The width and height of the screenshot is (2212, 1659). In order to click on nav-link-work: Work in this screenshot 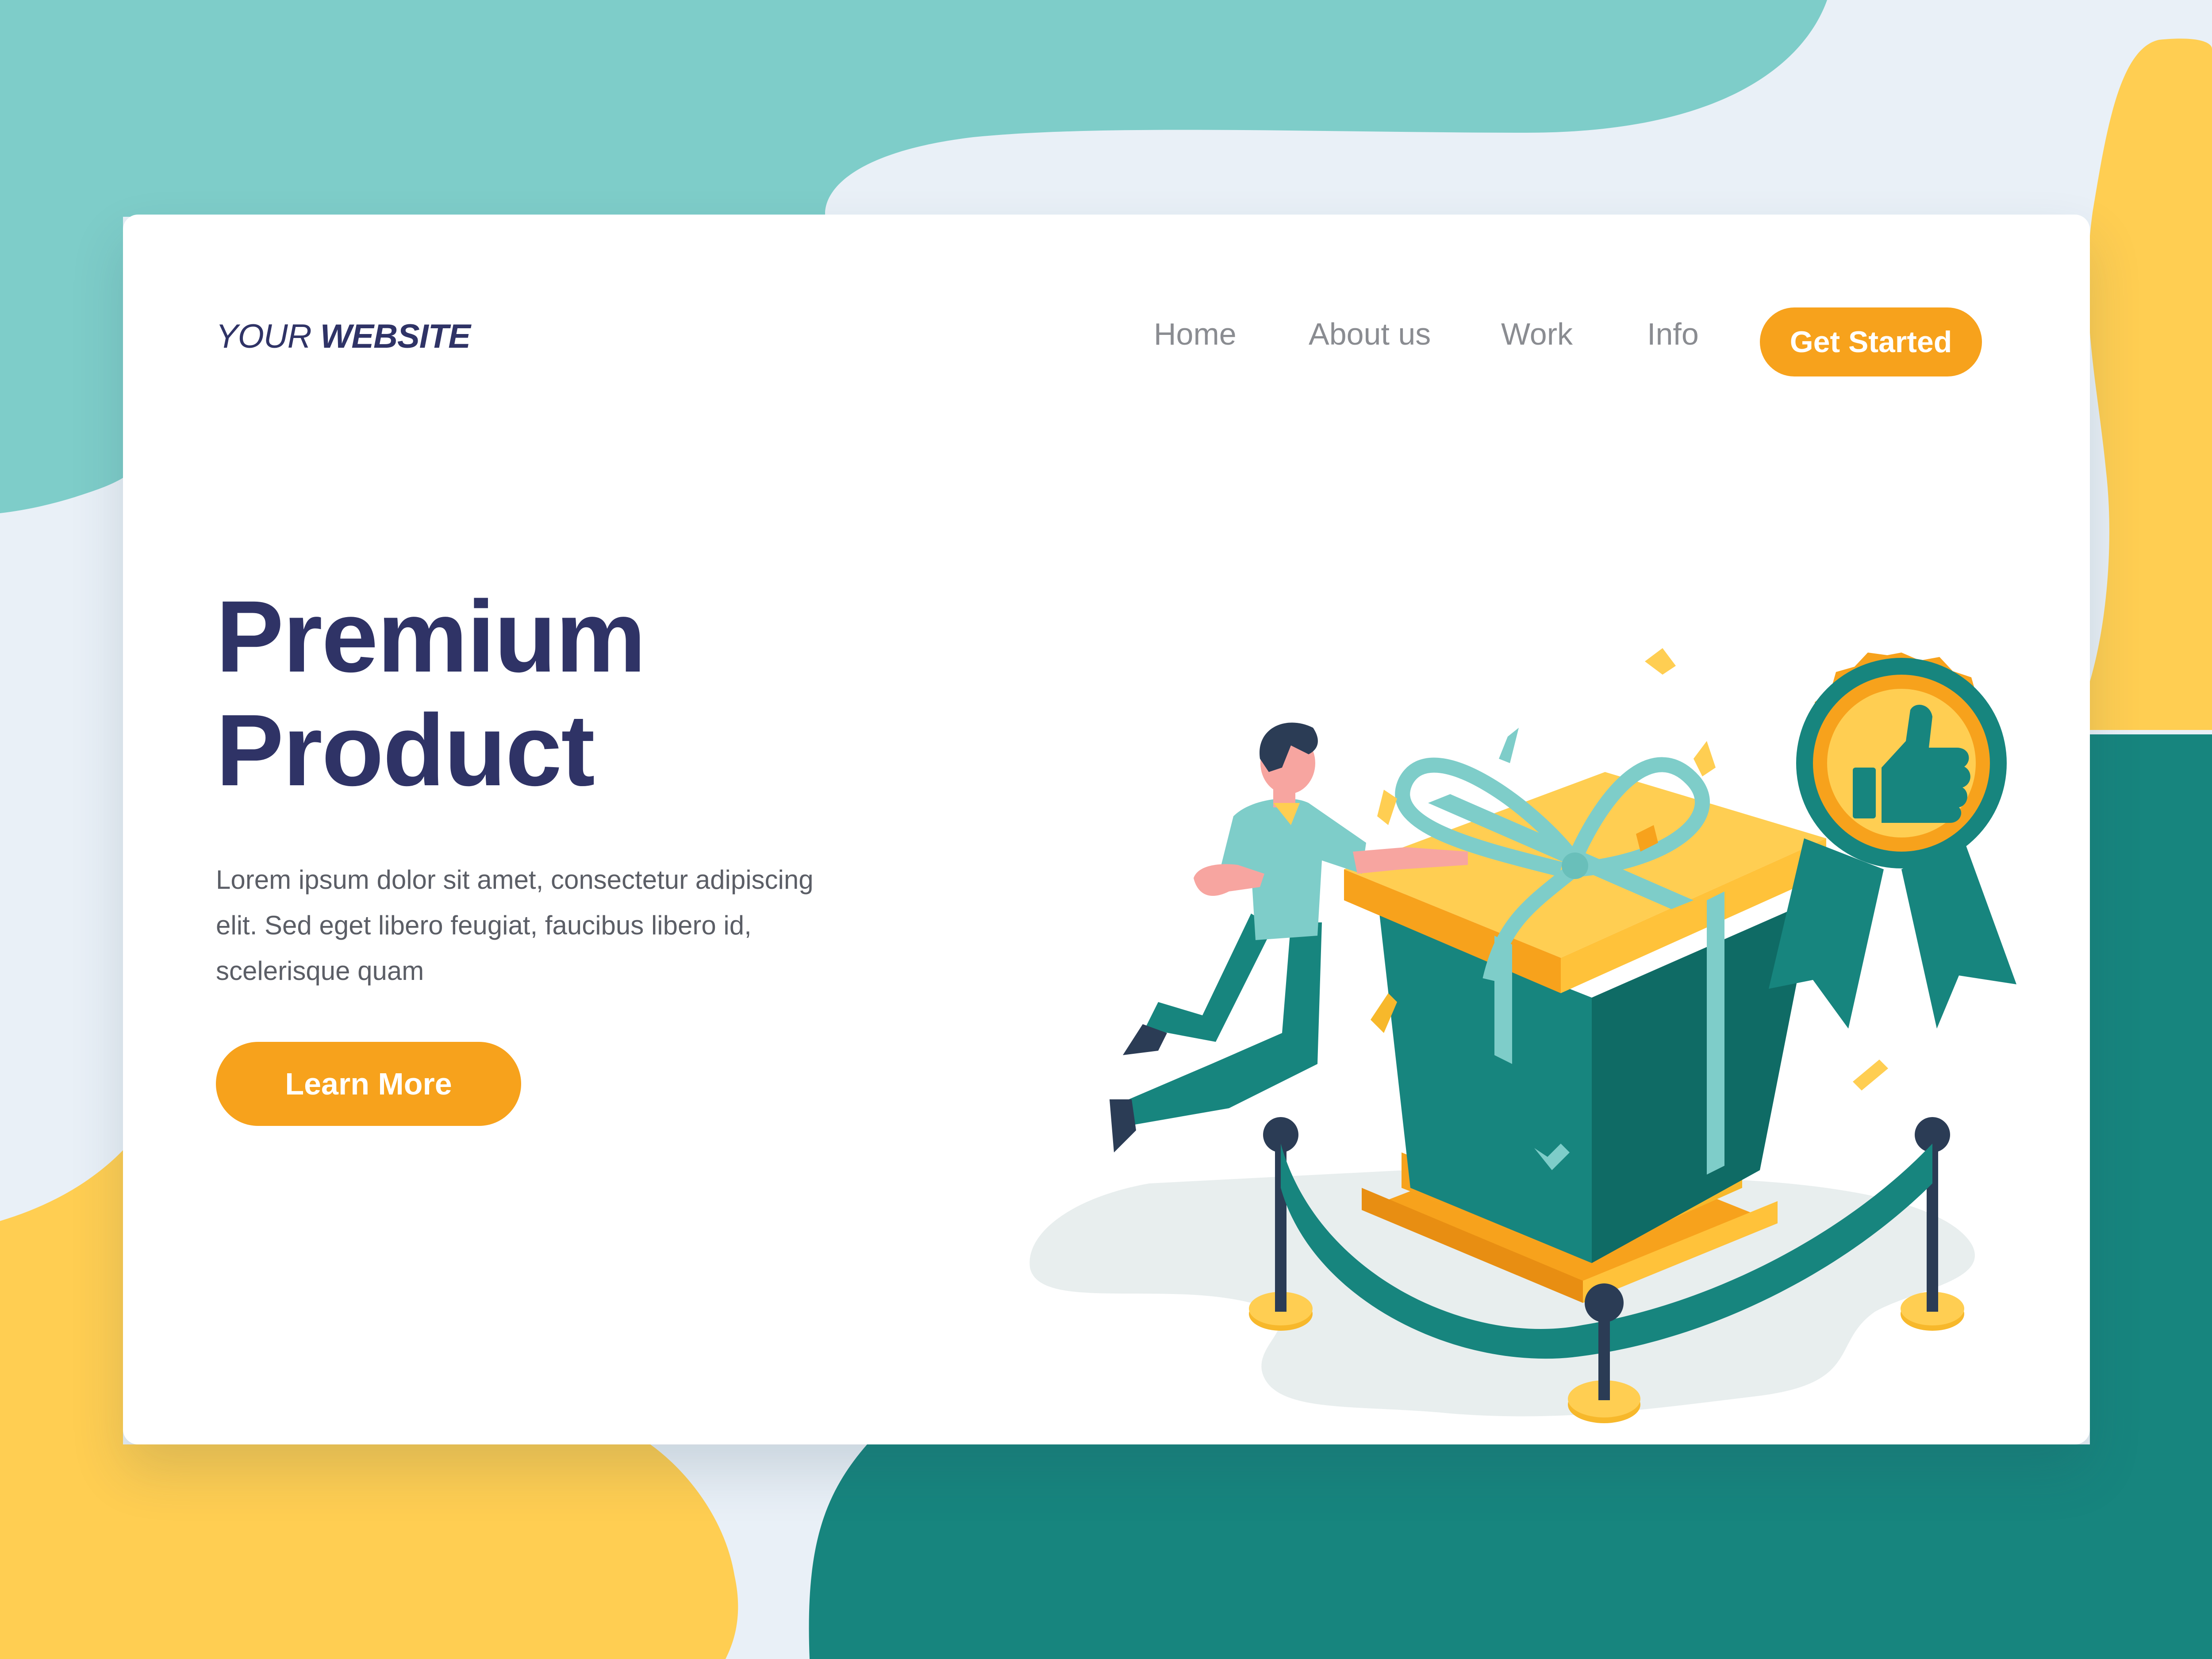, I will do `click(1537, 334)`.